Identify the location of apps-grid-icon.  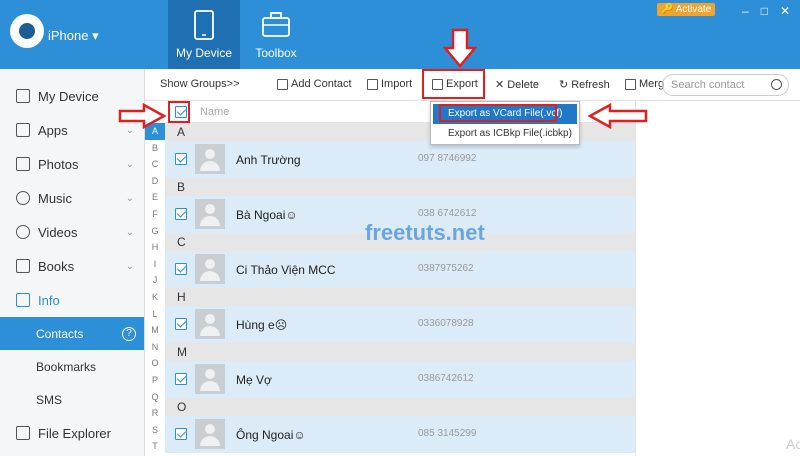
(23, 130).